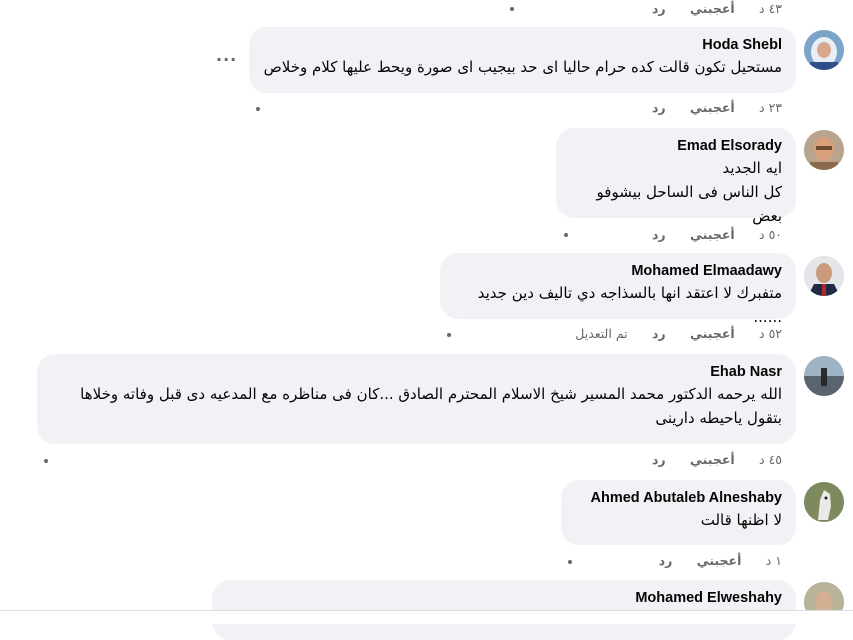 Image resolution: width=853 pixels, height=640 pixels. I want to click on comment-author: Hoda Shebl, so click(522, 45).